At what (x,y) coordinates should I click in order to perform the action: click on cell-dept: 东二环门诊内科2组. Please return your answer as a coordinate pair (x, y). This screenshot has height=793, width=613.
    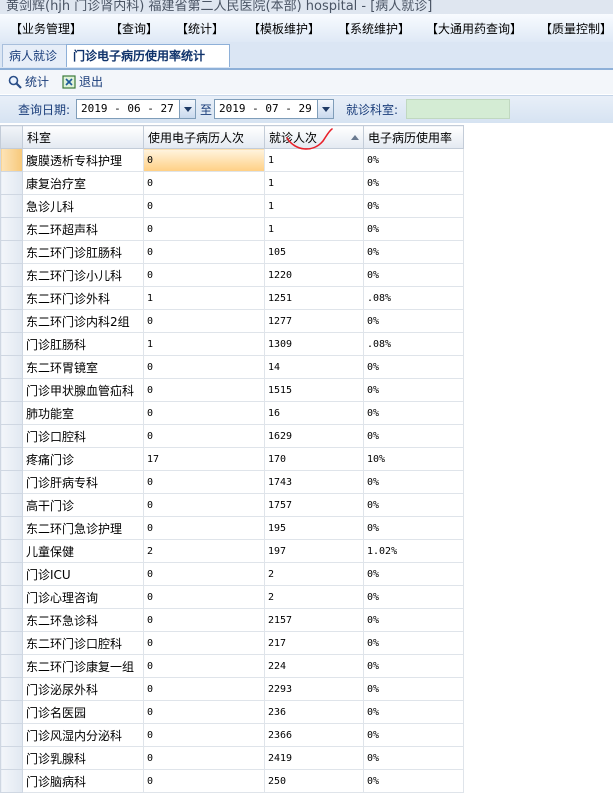
    Looking at the image, I should click on (83, 321).